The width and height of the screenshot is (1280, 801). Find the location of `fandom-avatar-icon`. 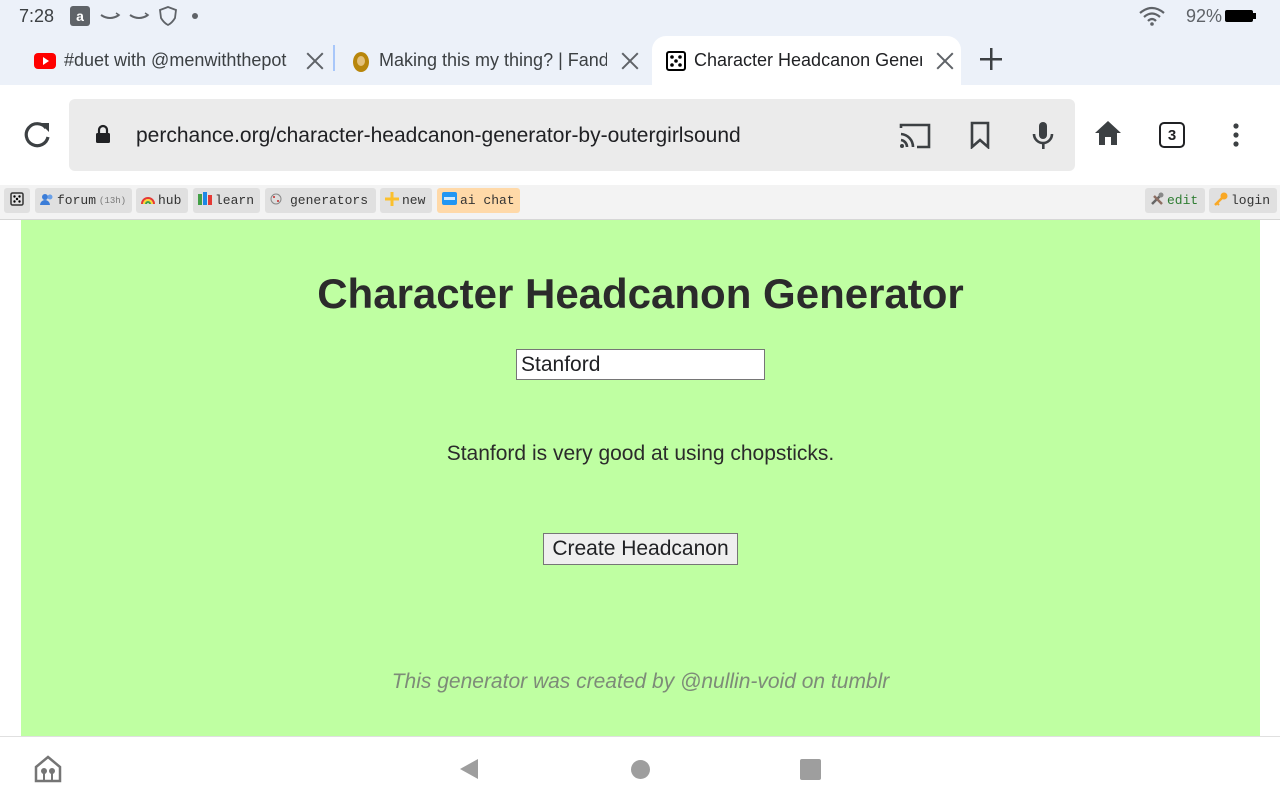

fandom-avatar-icon is located at coordinates (361, 61).